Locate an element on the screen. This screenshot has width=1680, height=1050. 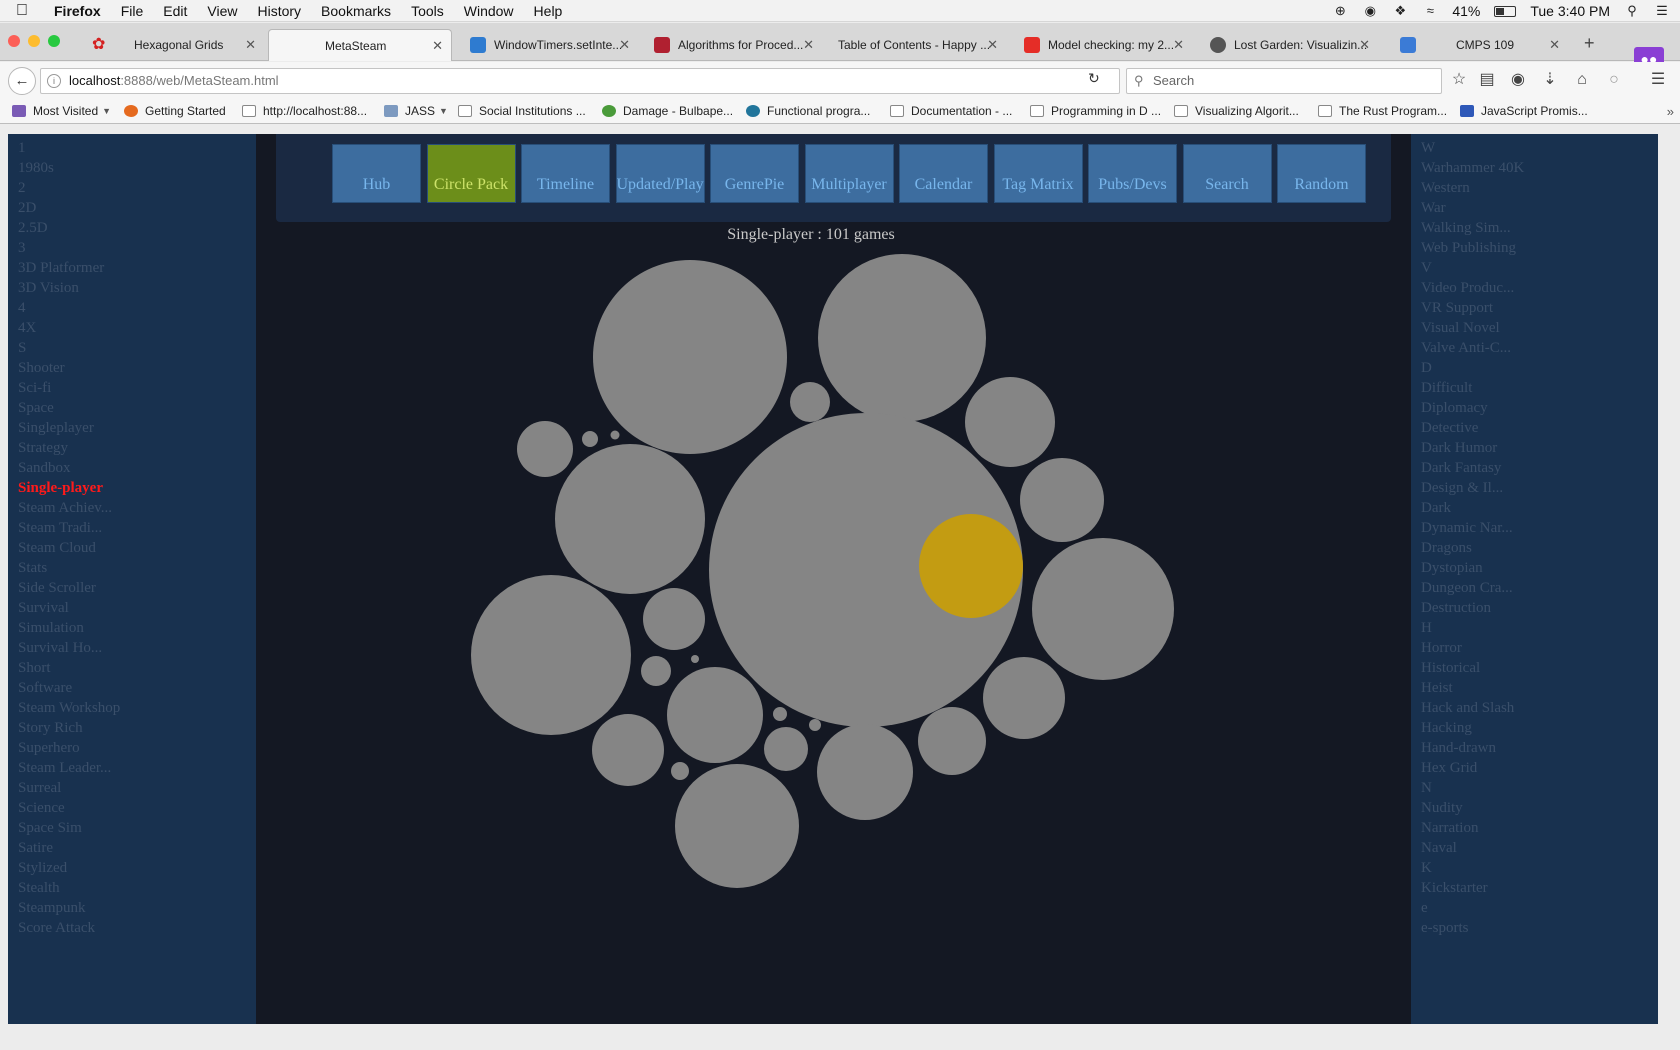
menu-help: Help is located at coordinates (548, 11).